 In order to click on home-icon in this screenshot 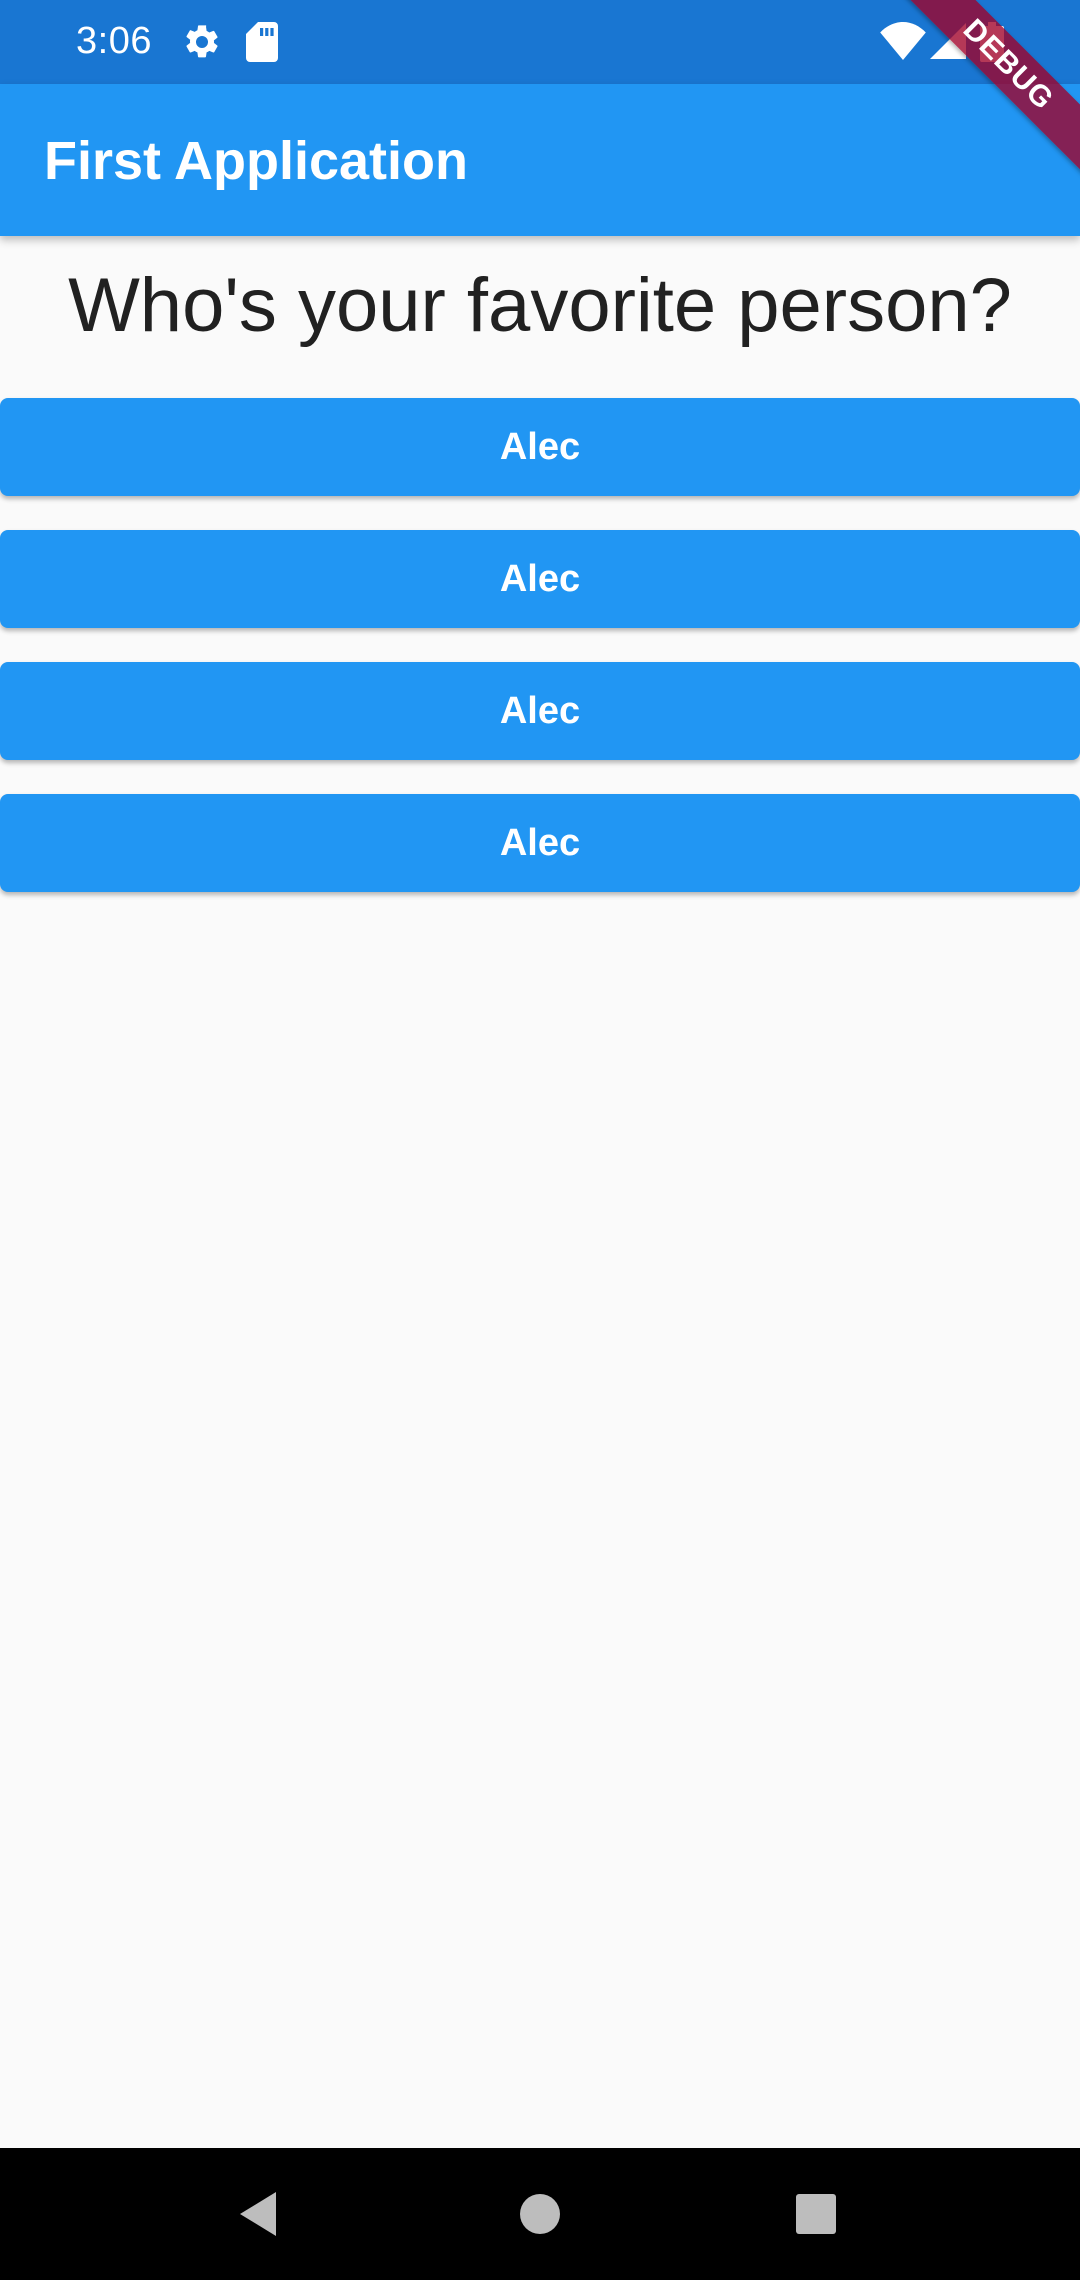, I will do `click(540, 2214)`.